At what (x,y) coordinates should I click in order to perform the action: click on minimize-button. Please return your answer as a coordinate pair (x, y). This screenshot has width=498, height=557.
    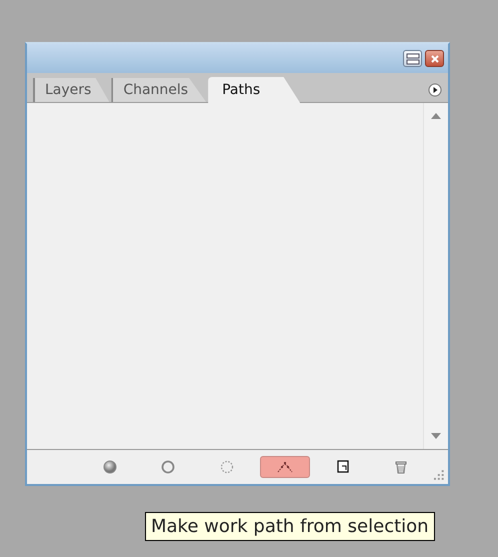
    Looking at the image, I should click on (412, 58).